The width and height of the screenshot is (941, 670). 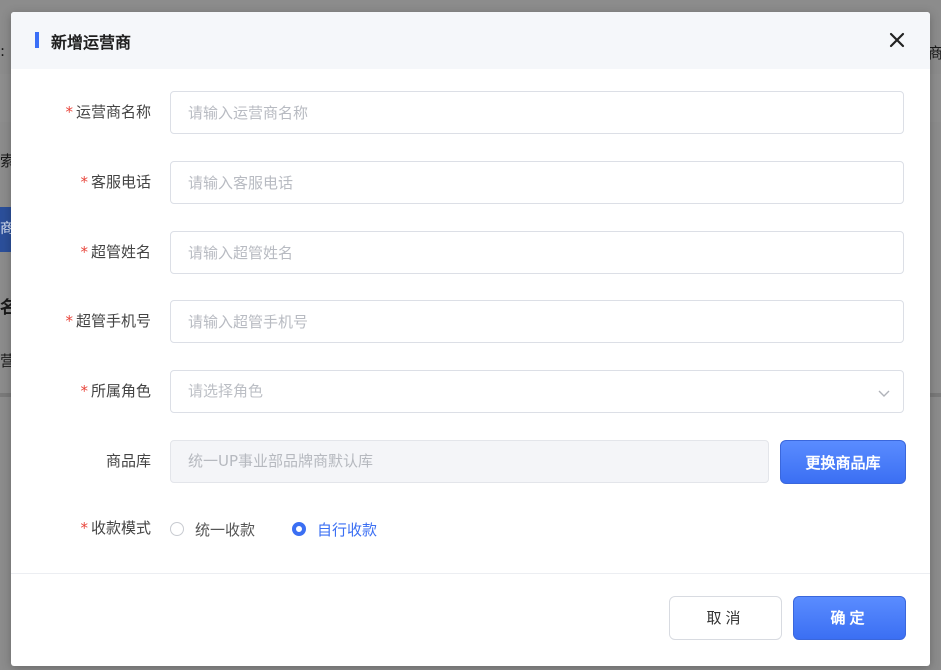 What do you see at coordinates (849, 618) in the screenshot?
I see `confirm-button: 确定` at bounding box center [849, 618].